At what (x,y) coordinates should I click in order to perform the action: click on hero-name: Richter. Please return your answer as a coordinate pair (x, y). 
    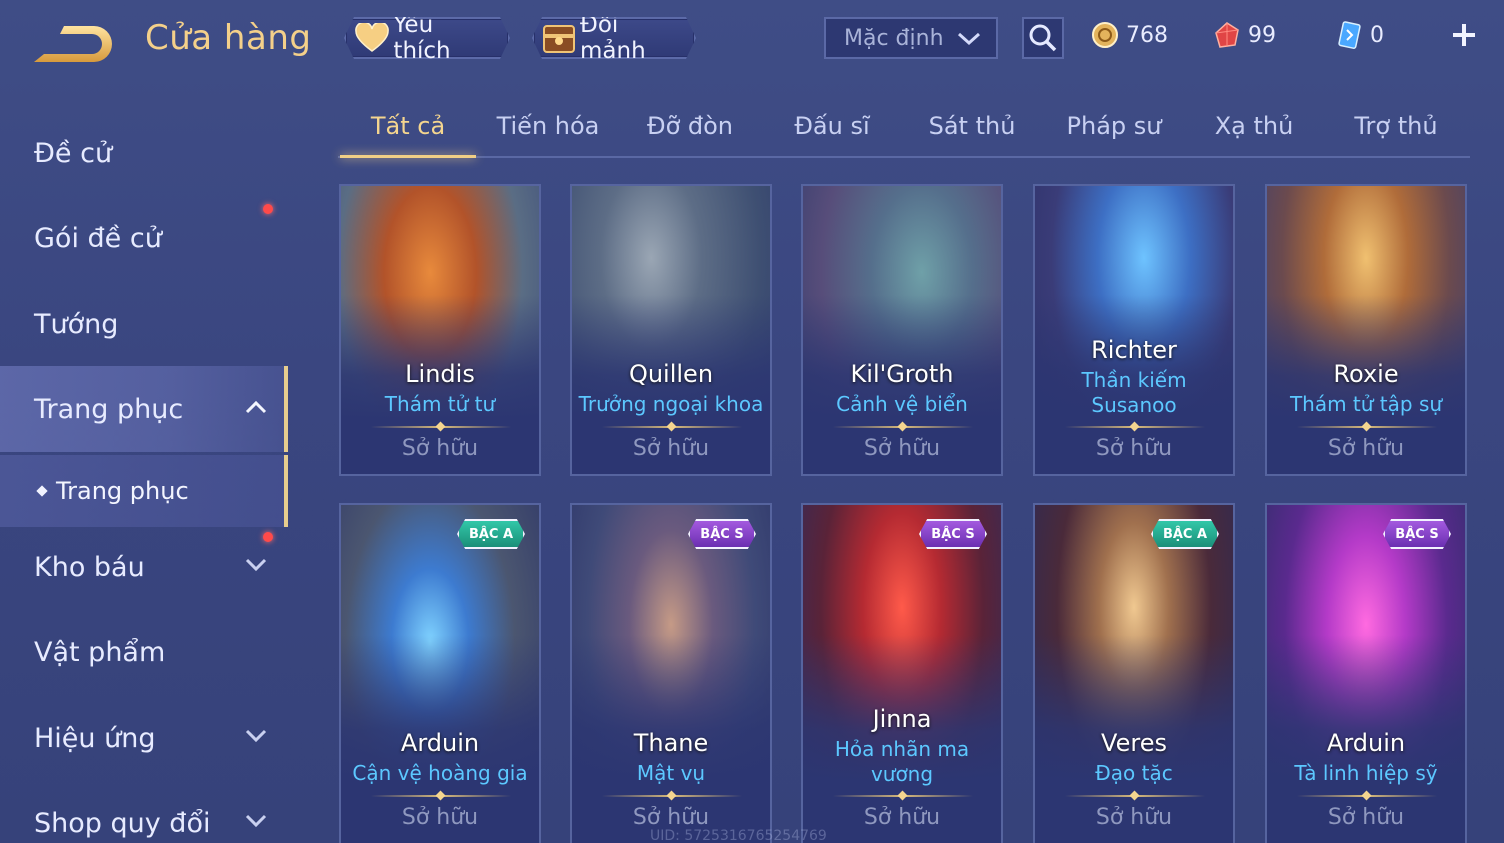
    Looking at the image, I should click on (1134, 350).